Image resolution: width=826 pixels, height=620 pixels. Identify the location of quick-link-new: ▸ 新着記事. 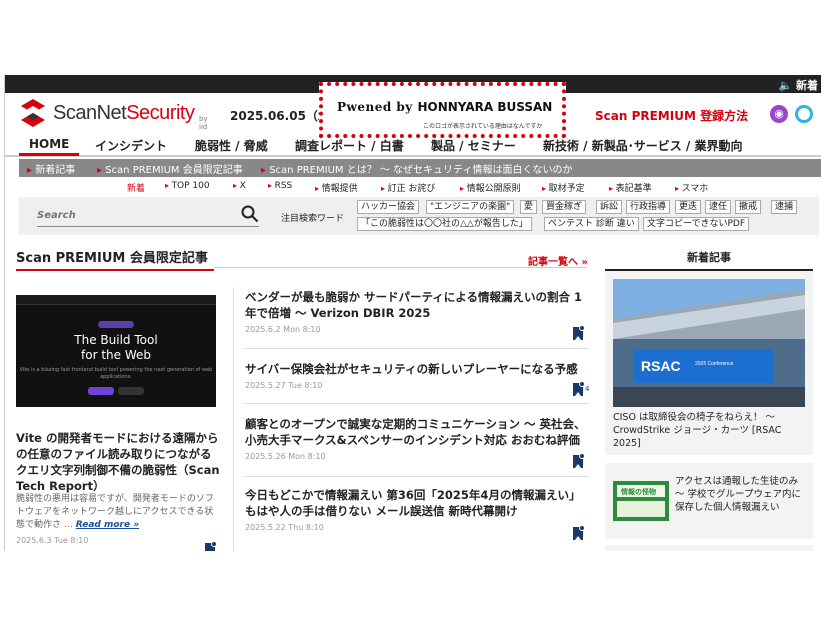
(51, 168).